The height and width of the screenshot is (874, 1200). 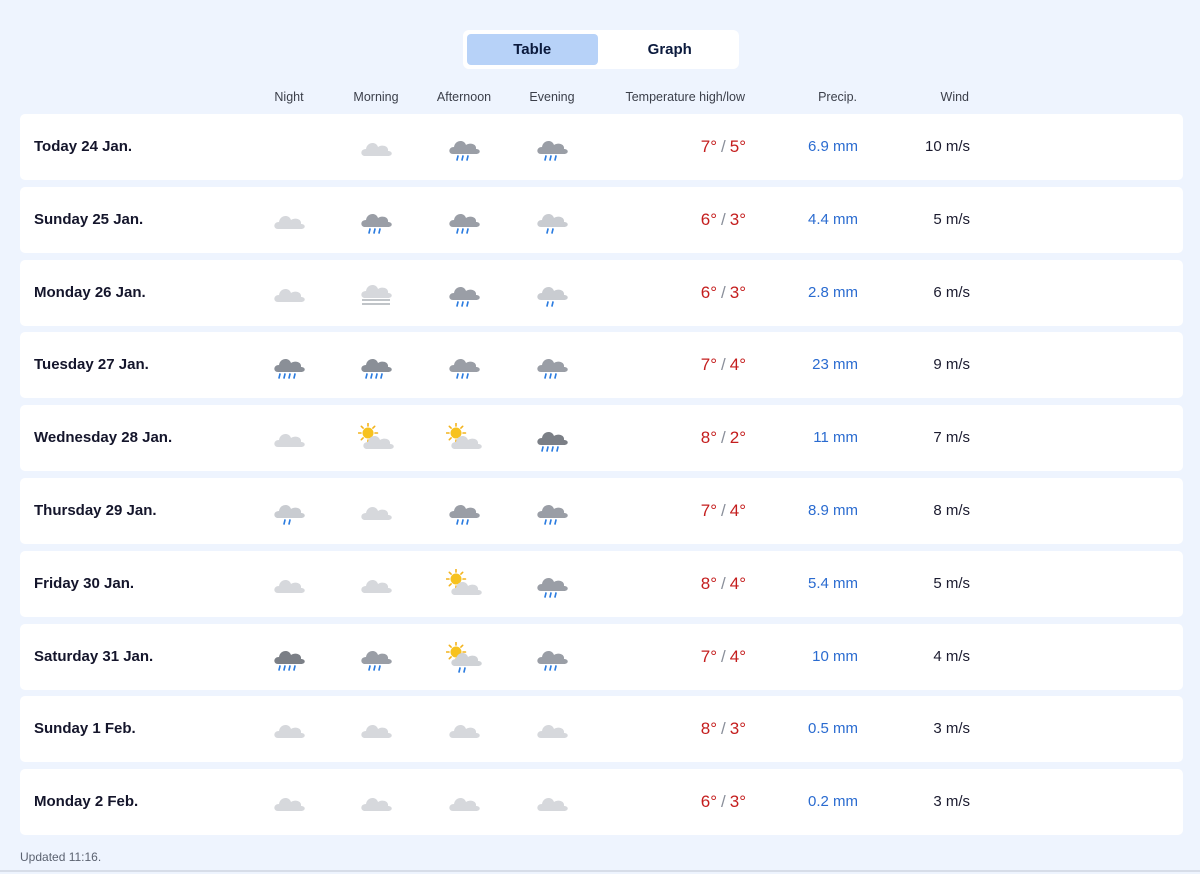 I want to click on forecast-row: Tuesday 27 Jan. 7°/4° 23 mm 9 m/s, so click(x=601, y=365).